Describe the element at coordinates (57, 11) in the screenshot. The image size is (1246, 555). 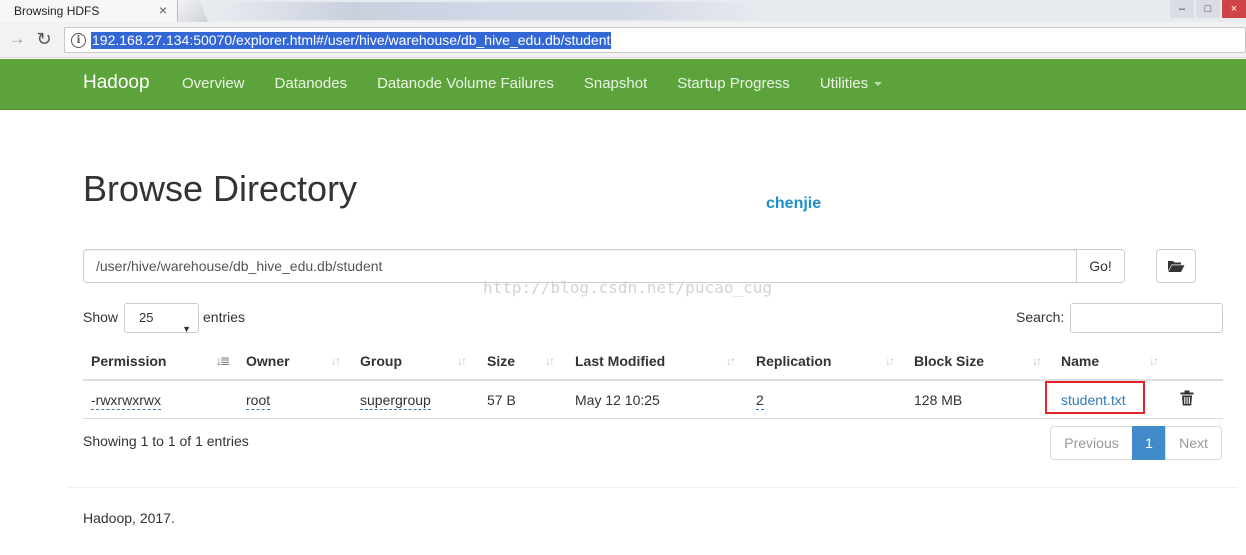
I see `tab-title: Browsing HDFS` at that location.